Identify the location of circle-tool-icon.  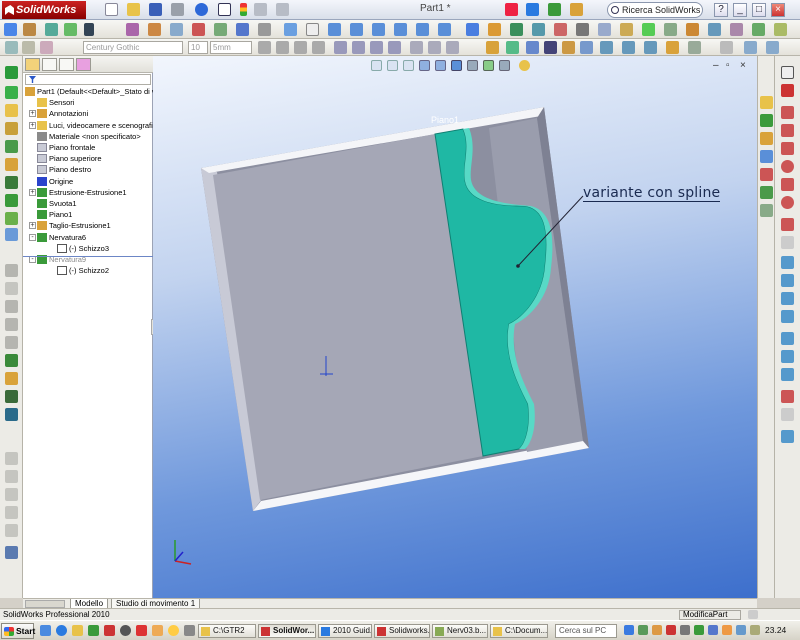
(176, 29).